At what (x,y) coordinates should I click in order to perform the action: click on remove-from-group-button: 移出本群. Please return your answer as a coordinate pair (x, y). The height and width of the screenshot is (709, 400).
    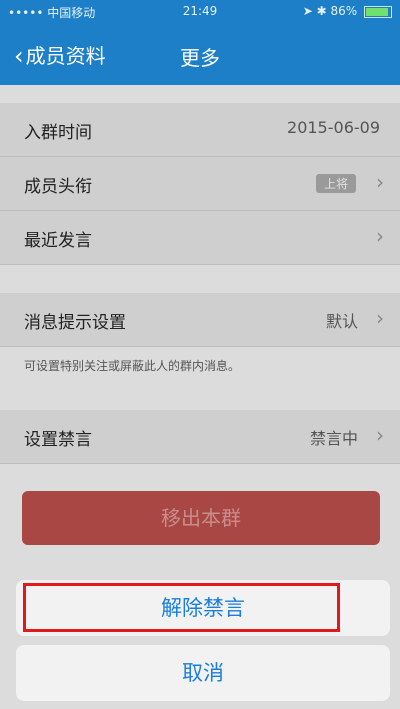
    Looking at the image, I should click on (201, 518).